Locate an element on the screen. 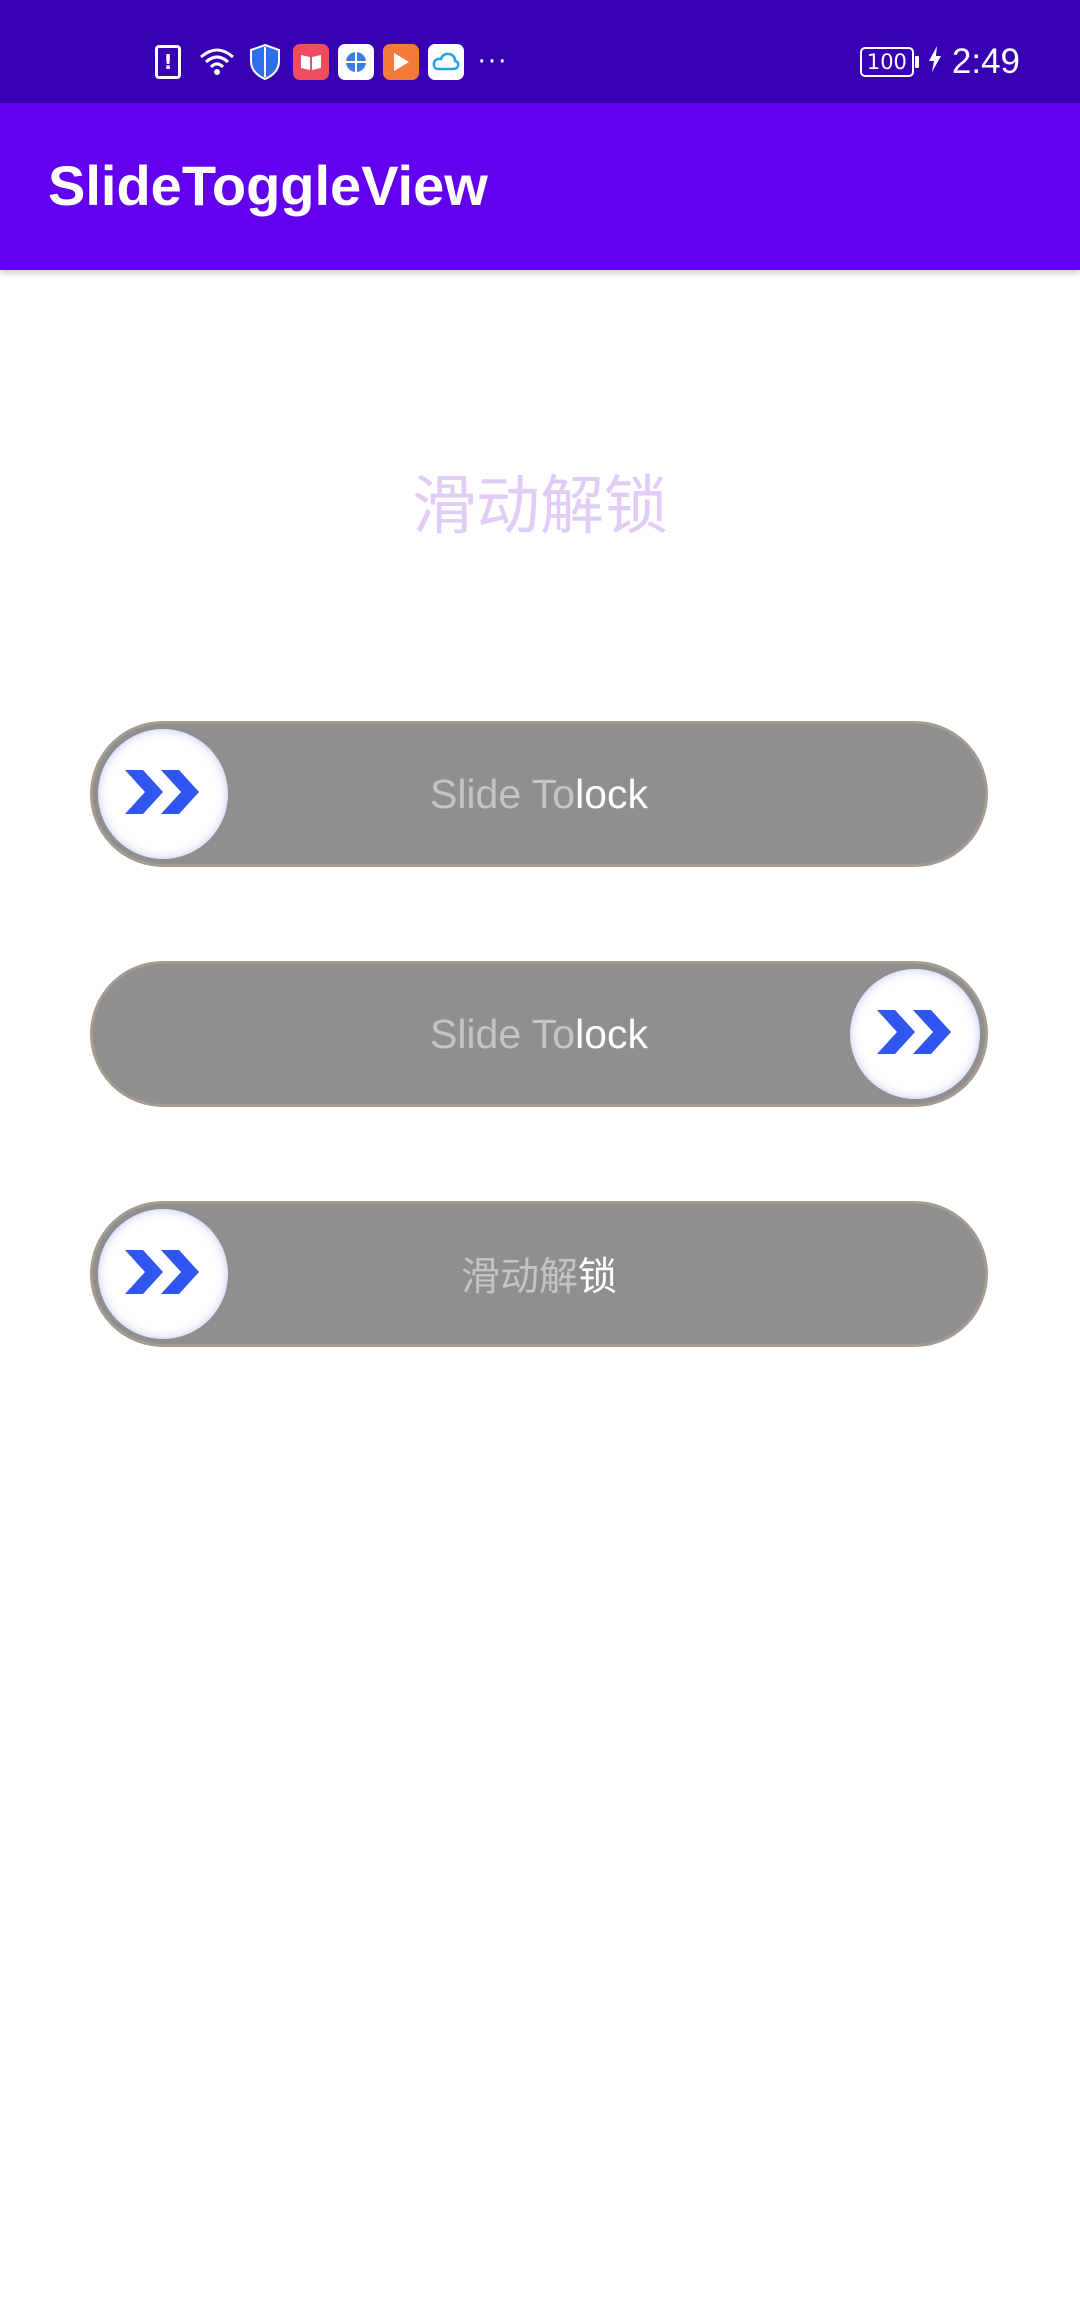  wifi-icon is located at coordinates (217, 62).